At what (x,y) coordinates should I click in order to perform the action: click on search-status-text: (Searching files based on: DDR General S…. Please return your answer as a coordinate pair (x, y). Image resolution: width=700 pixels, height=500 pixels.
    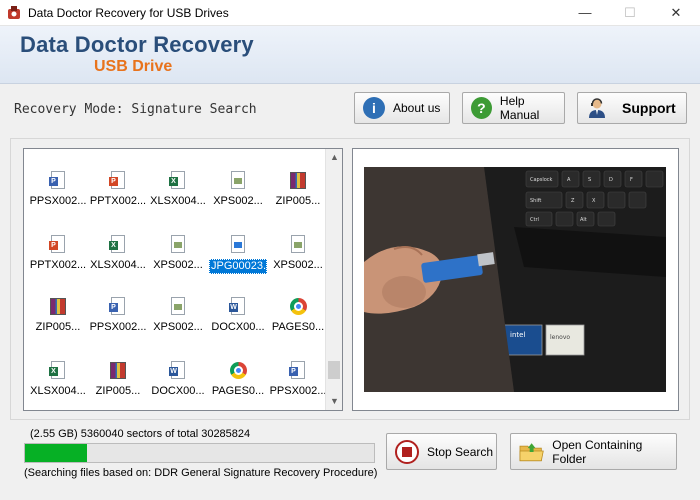
    Looking at the image, I should click on (201, 473).